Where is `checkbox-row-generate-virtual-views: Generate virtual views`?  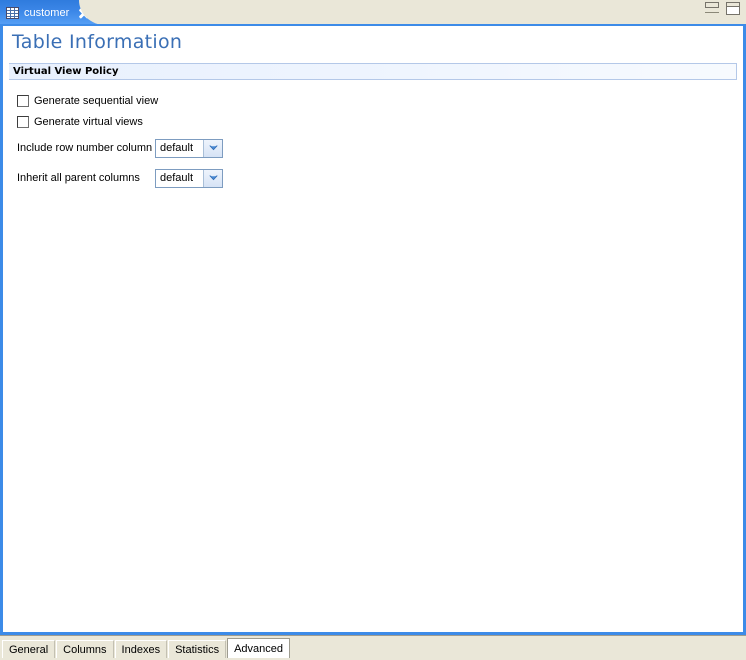
checkbox-row-generate-virtual-views: Generate virtual views is located at coordinates (277, 121).